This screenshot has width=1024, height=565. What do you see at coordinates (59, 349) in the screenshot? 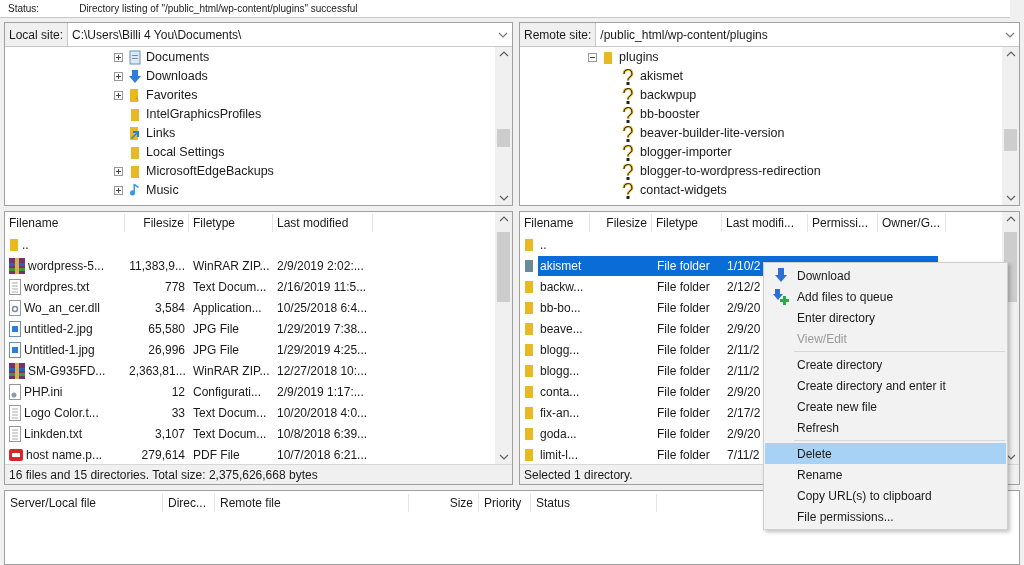
I see `file-name: Untitled-1.jpg` at bounding box center [59, 349].